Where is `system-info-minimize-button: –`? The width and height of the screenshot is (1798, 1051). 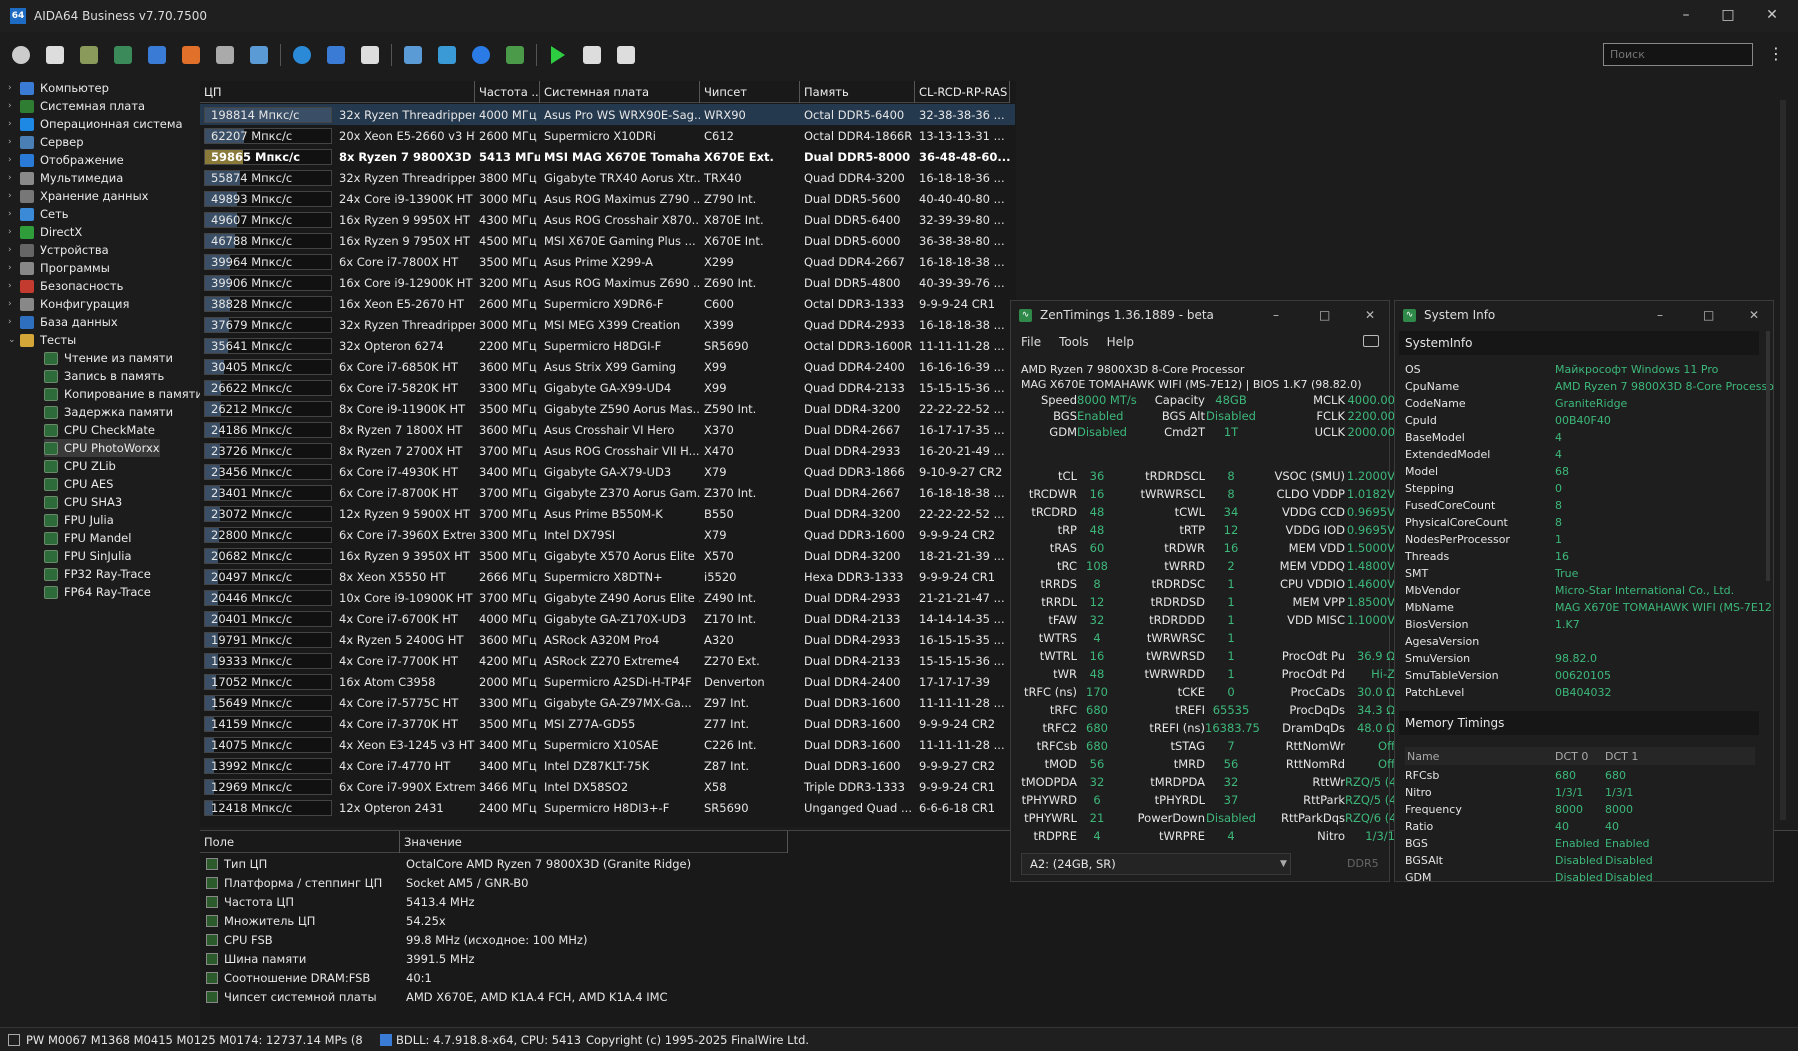
system-info-minimize-button: – is located at coordinates (1660, 315).